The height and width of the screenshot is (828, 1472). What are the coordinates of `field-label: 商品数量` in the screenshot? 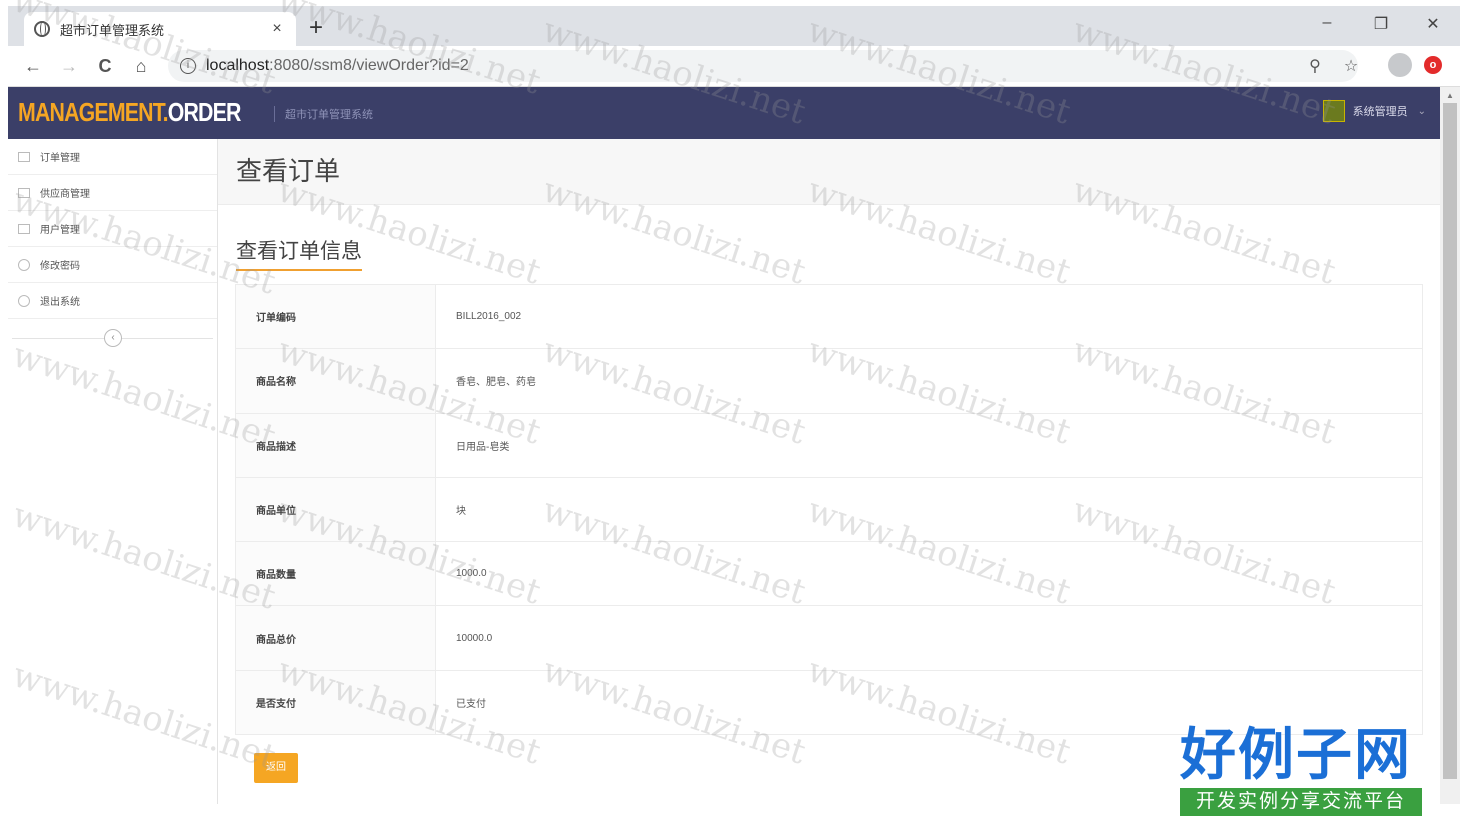 It's located at (335, 574).